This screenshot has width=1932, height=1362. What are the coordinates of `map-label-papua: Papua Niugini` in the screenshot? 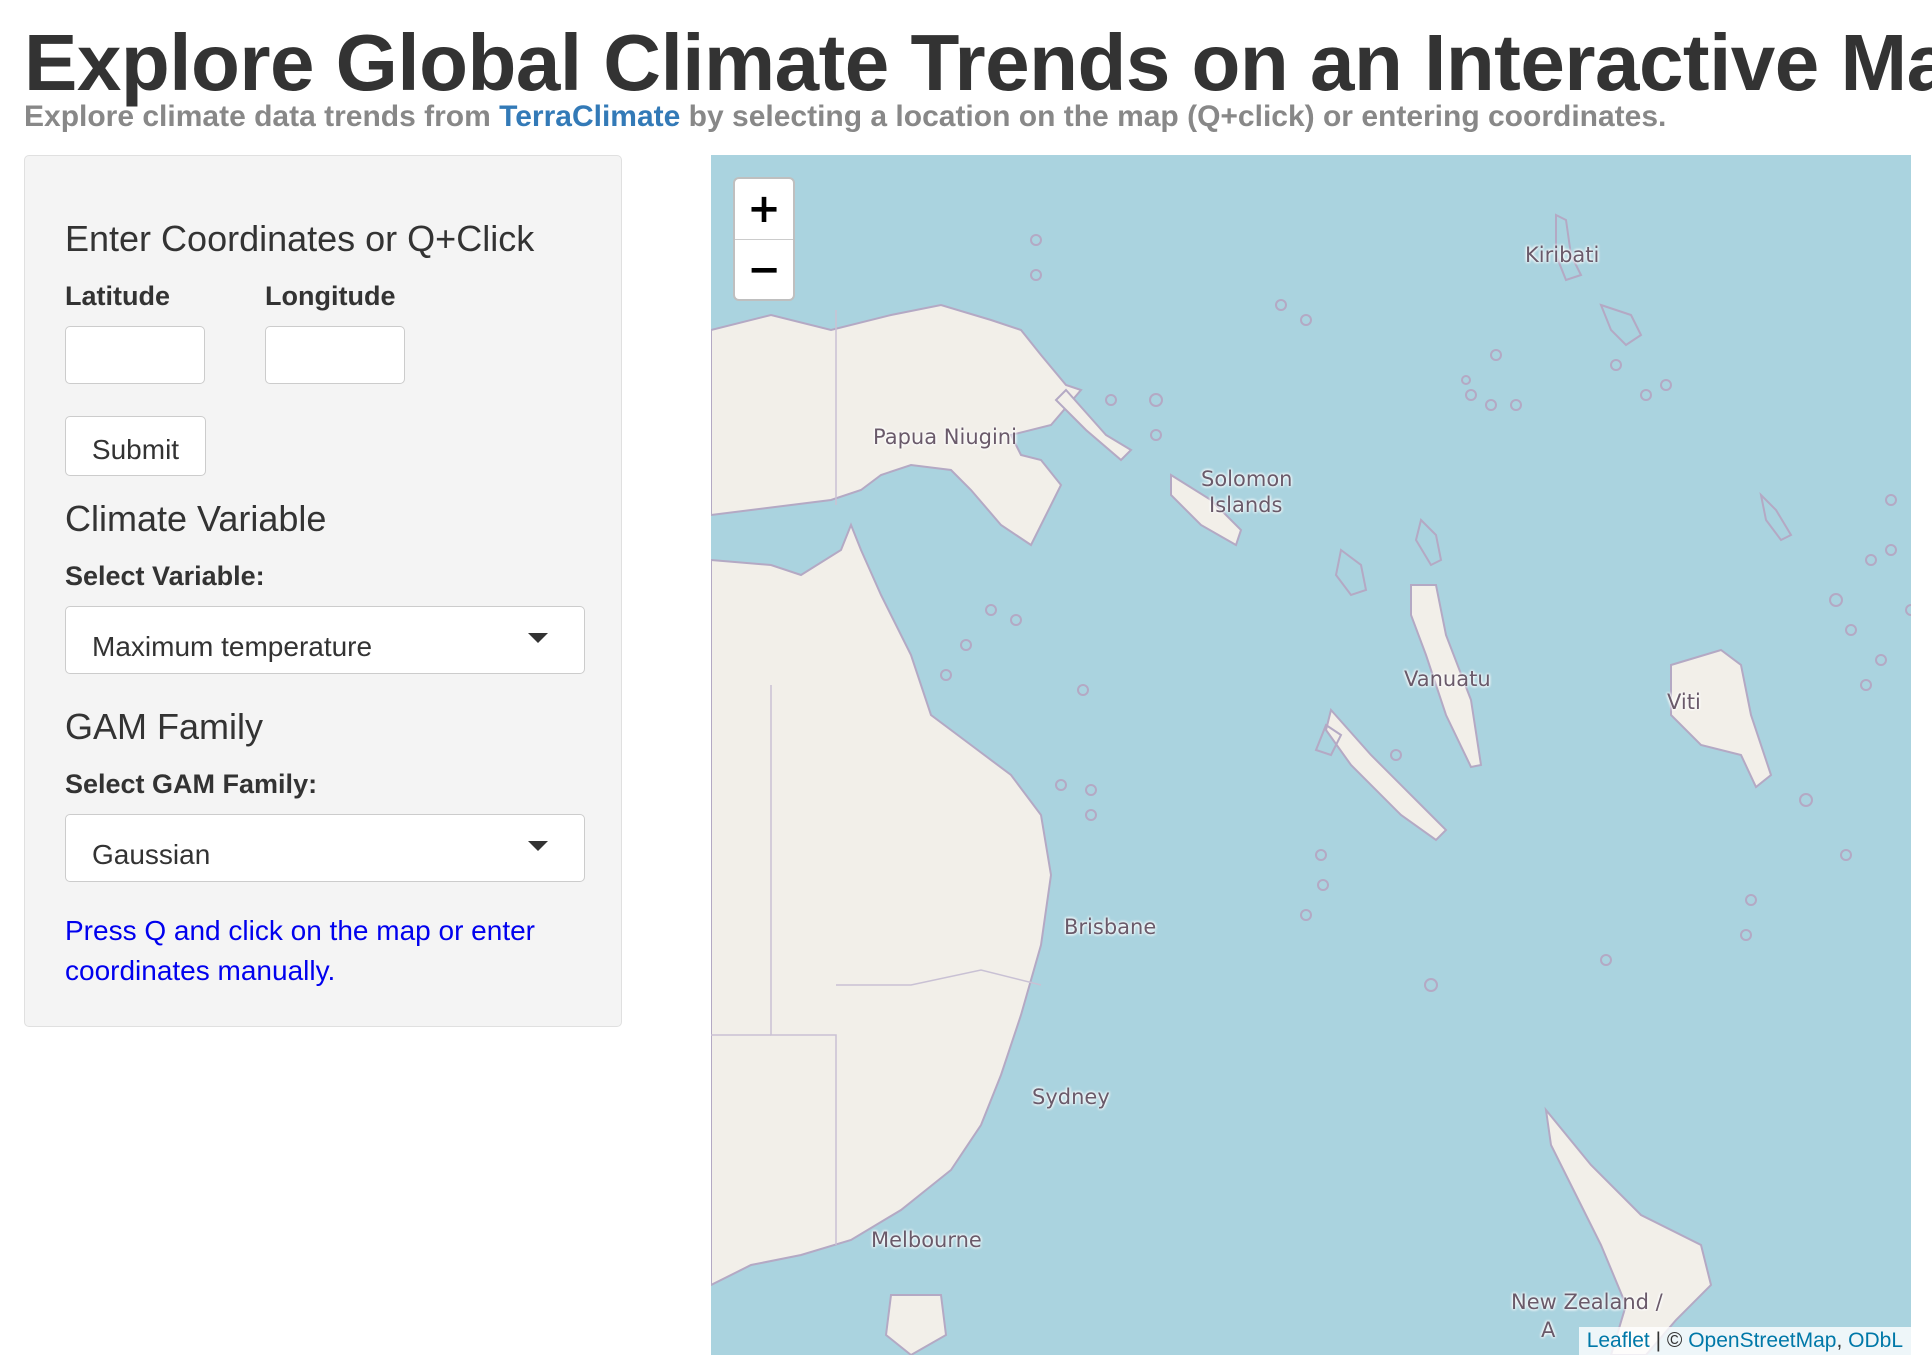 It's located at (945, 437).